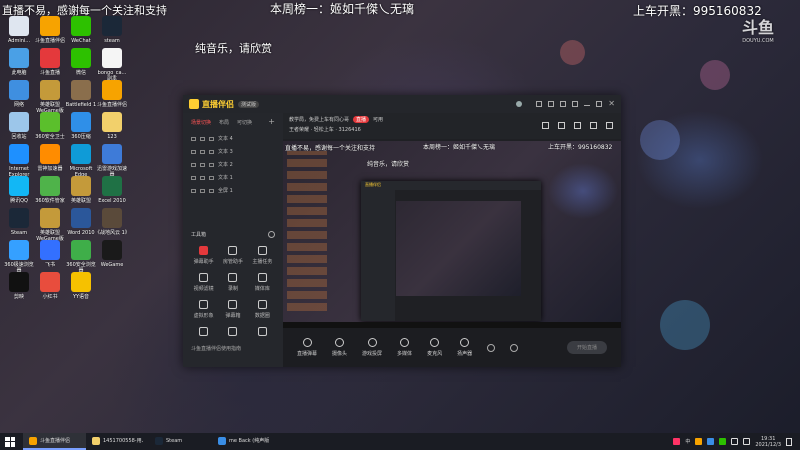  I want to click on desktop-icon: 360压缩, so click(81, 126).